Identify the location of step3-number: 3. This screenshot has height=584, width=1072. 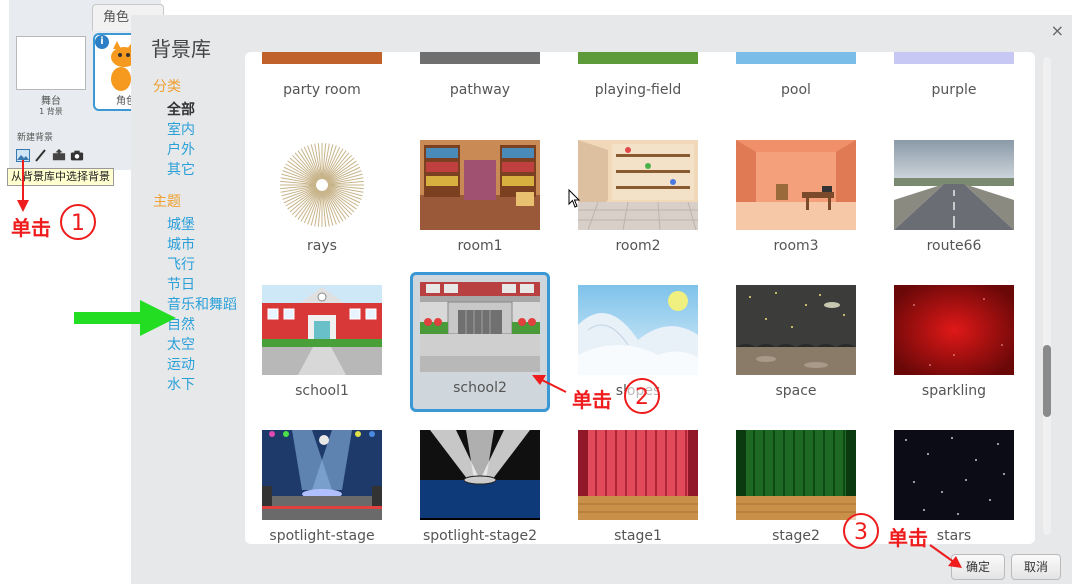
(861, 531).